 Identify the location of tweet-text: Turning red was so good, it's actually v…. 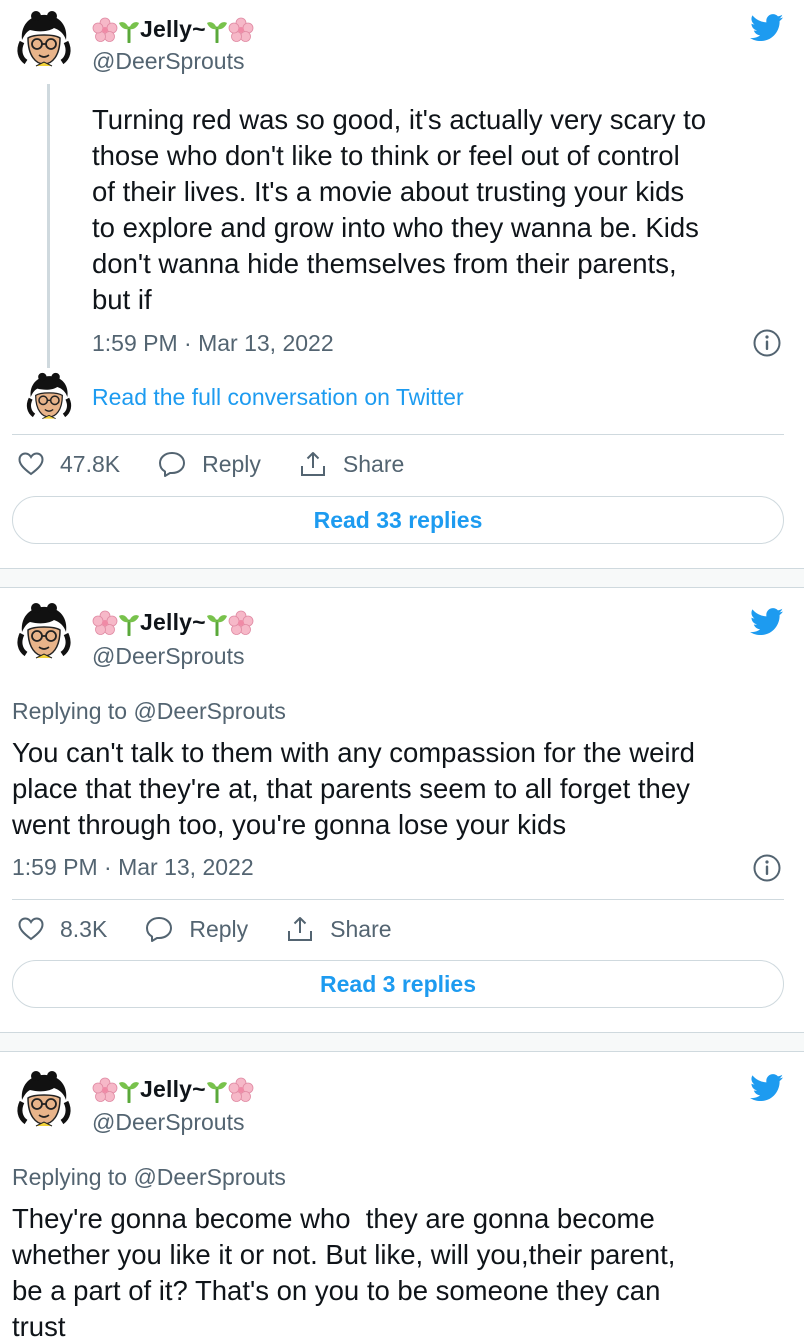
(399, 209).